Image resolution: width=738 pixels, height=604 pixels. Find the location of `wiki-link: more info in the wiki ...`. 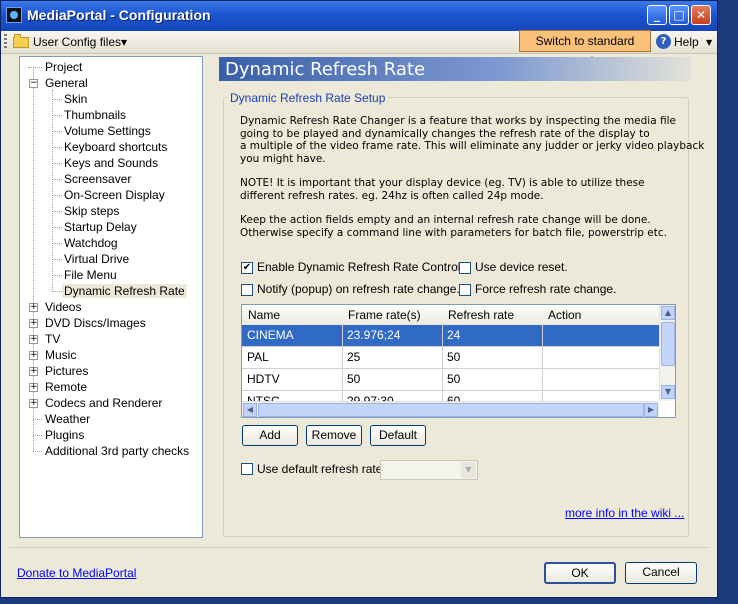

wiki-link: more info in the wiki ... is located at coordinates (624, 513).